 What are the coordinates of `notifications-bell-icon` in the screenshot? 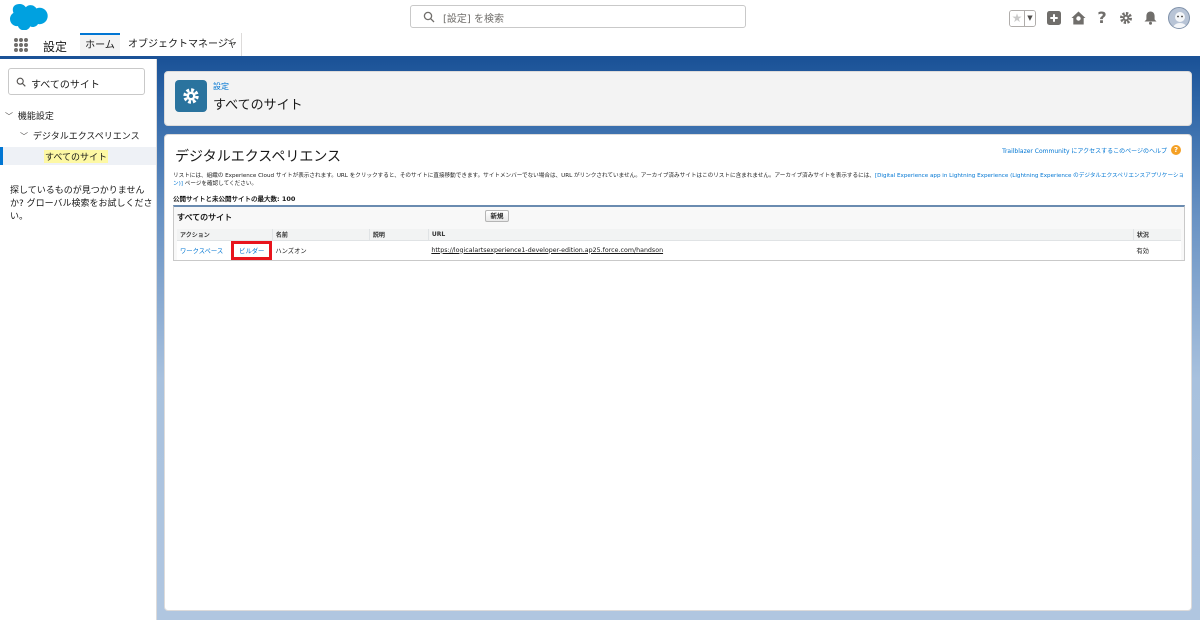 It's located at (1150, 18).